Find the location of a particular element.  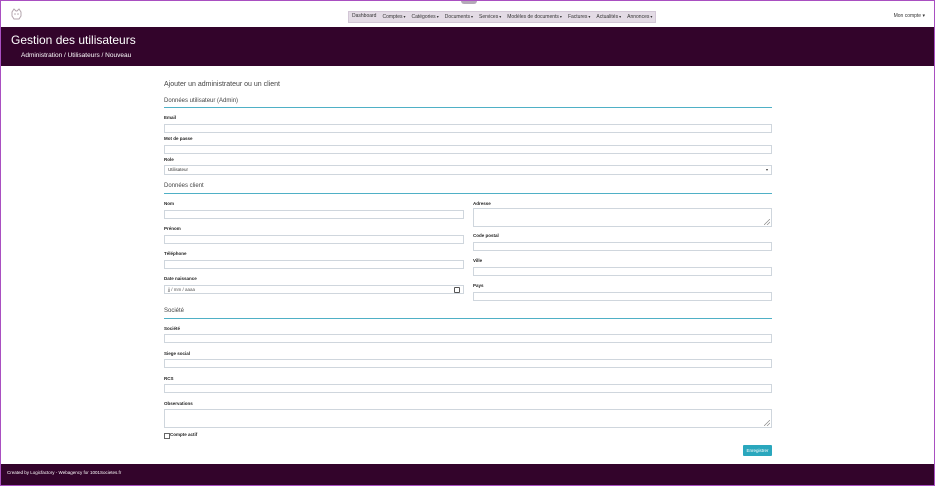

section-title-user: Données utilisateur (Admin) is located at coordinates (201, 101).